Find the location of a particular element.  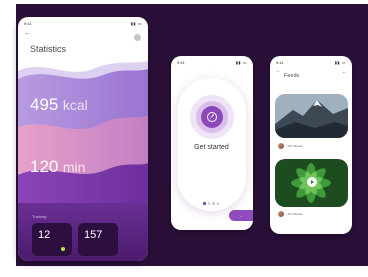

play-icon is located at coordinates (312, 182).